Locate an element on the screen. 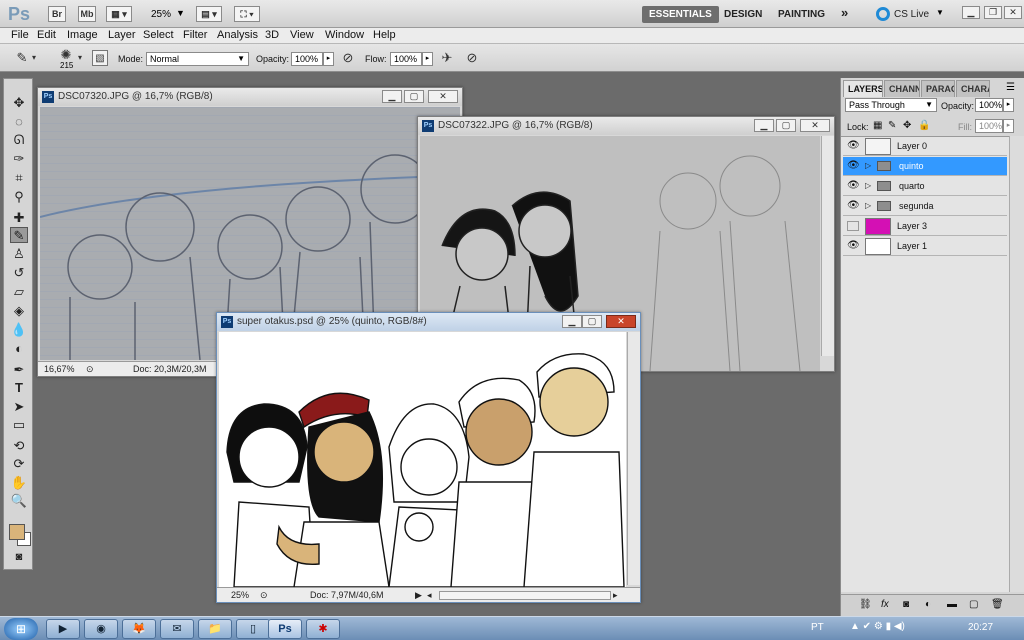 The height and width of the screenshot is (640, 1024). opacity-field: 100% is located at coordinates (307, 59).